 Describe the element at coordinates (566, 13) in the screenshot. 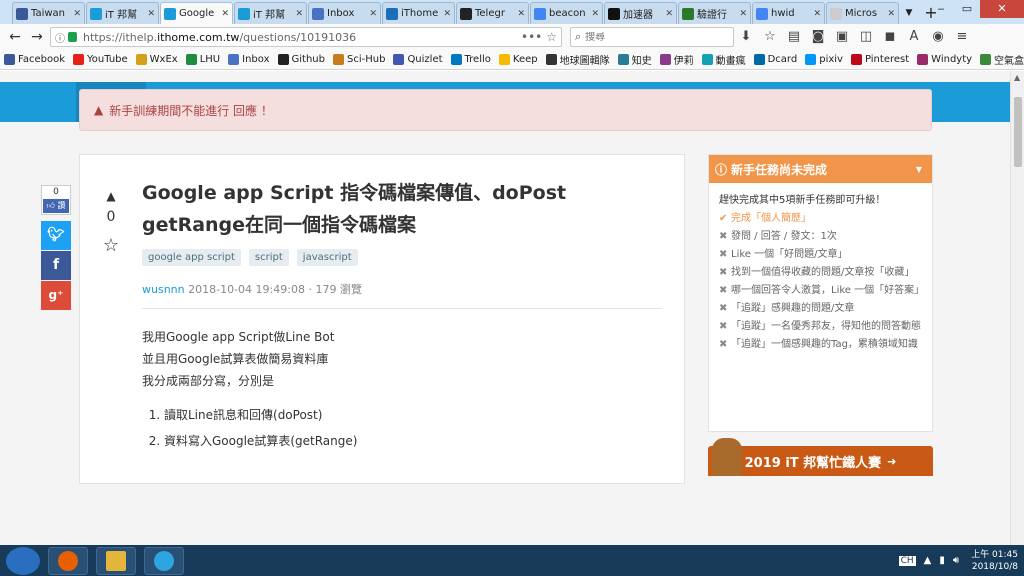

I see `browser-tab: beacon ✕` at that location.